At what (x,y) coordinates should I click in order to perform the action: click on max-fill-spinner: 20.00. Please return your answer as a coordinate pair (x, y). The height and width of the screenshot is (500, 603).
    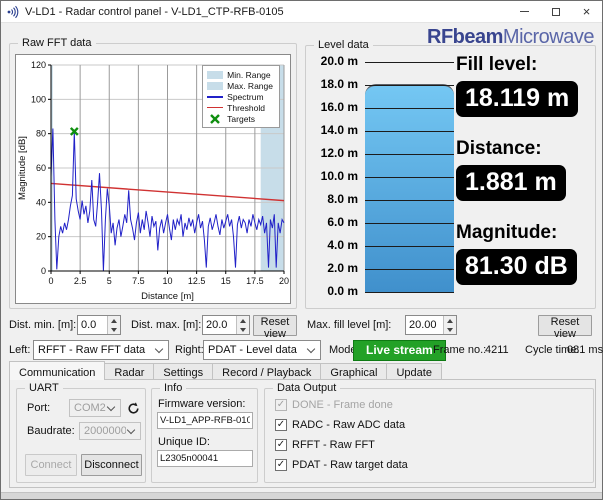
    Looking at the image, I should click on (431, 325).